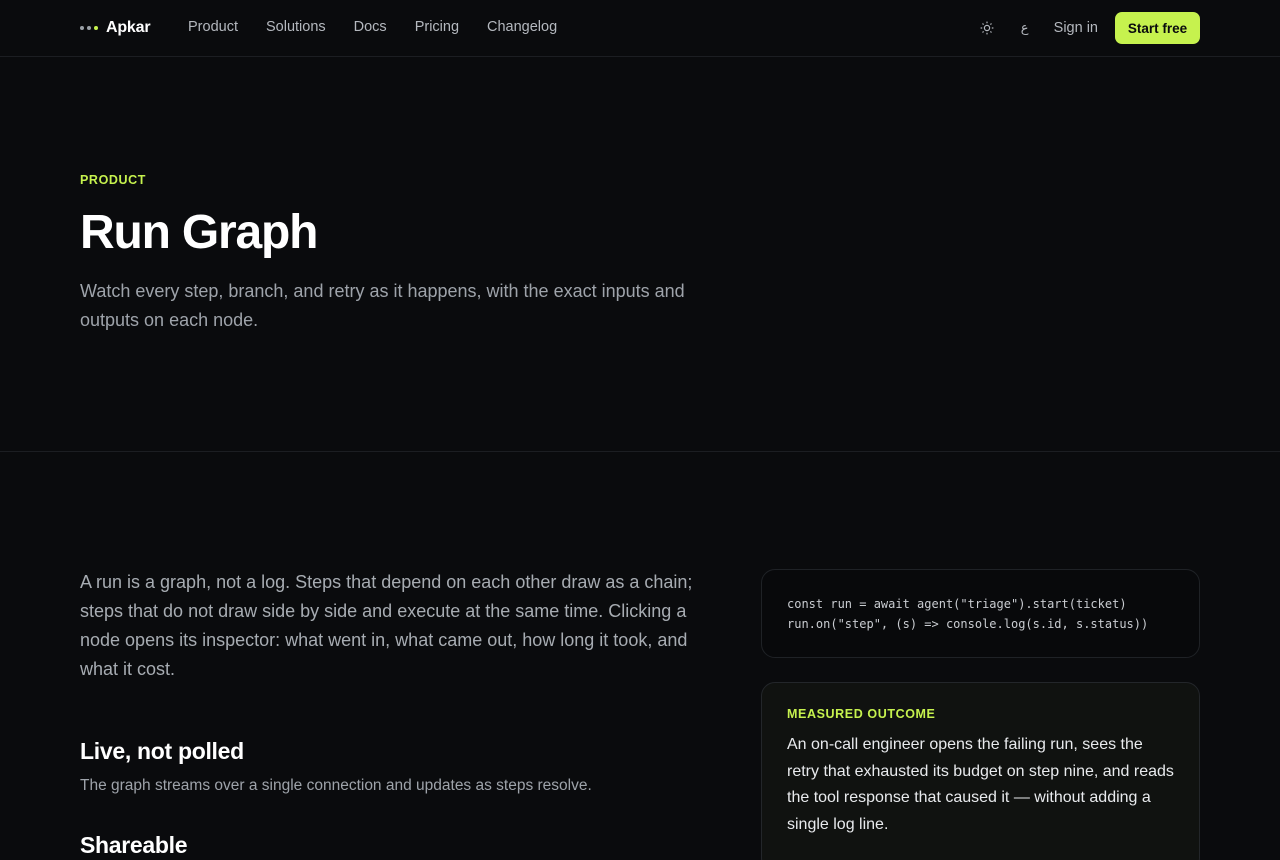 This screenshot has height=860, width=1280. I want to click on brand-logo: Apkar, so click(115, 28).